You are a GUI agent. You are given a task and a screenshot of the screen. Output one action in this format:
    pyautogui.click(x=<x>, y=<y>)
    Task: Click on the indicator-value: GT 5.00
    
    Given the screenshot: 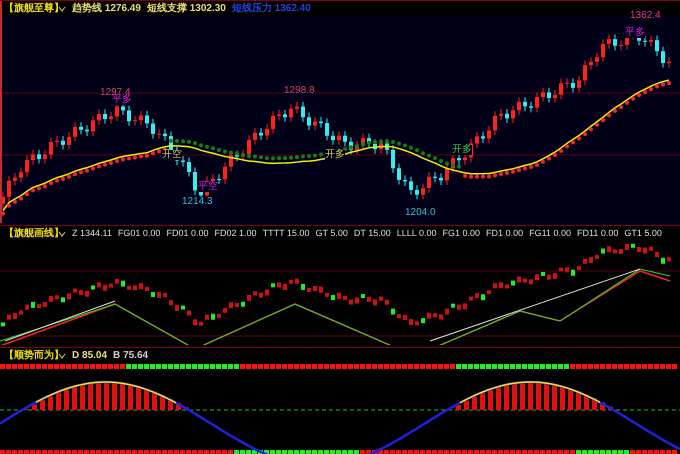 What is the action you would take?
    pyautogui.click(x=331, y=233)
    